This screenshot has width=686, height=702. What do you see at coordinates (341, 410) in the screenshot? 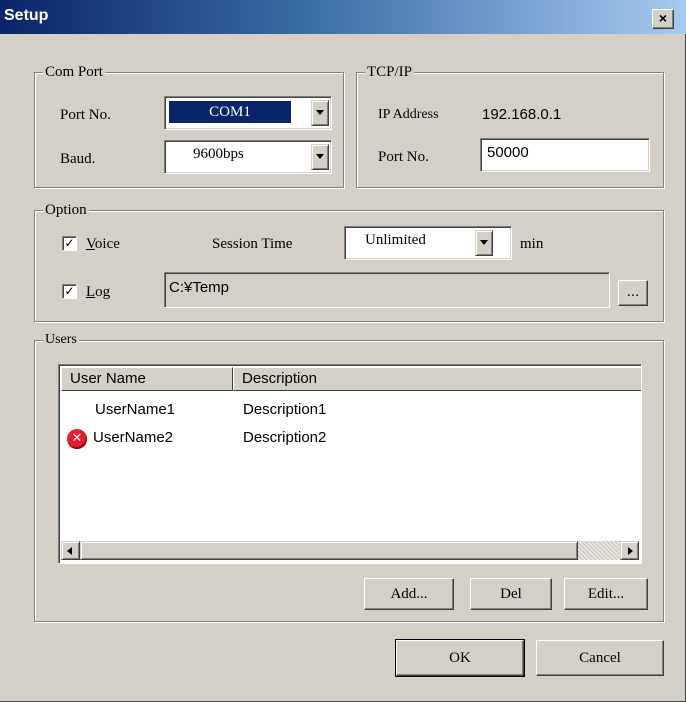
I see `user-row: UserName1 Description1` at bounding box center [341, 410].